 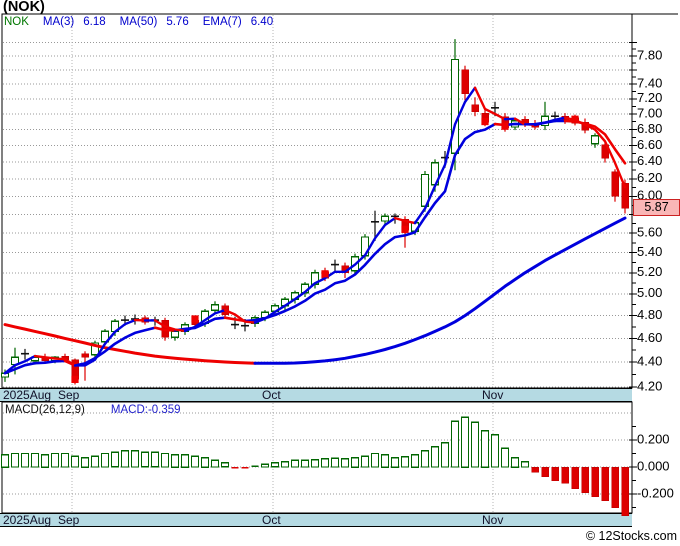 What do you see at coordinates (649, 128) in the screenshot?
I see `y-axis-label: 6.80` at bounding box center [649, 128].